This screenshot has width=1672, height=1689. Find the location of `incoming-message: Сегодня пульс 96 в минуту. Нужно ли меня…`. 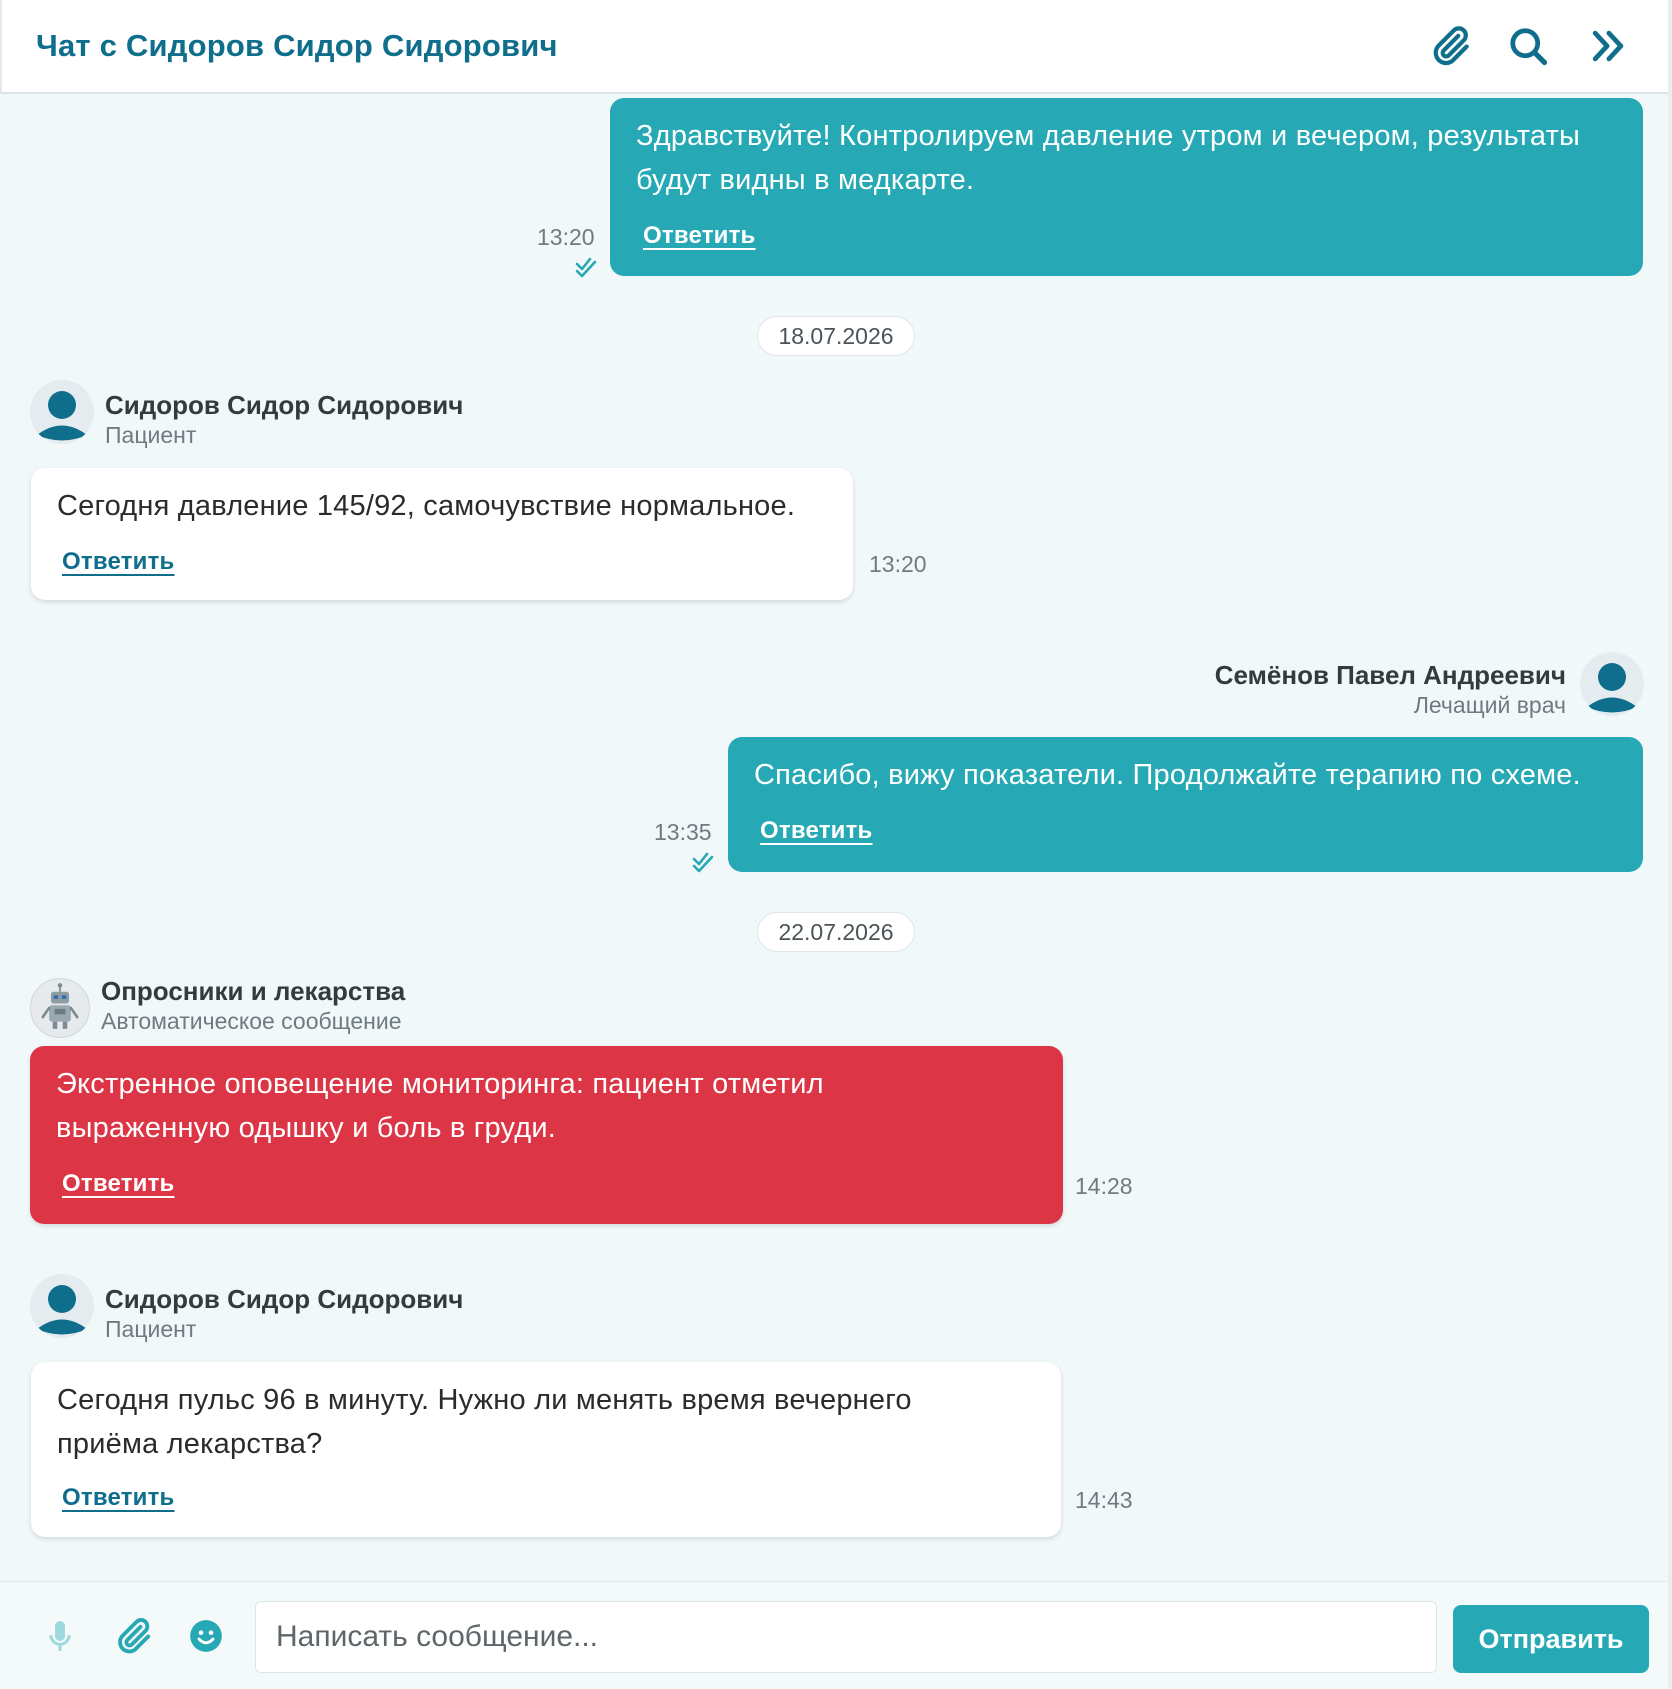

incoming-message: Сегодня пульс 96 в минуту. Нужно ли меня… is located at coordinates (546, 1449).